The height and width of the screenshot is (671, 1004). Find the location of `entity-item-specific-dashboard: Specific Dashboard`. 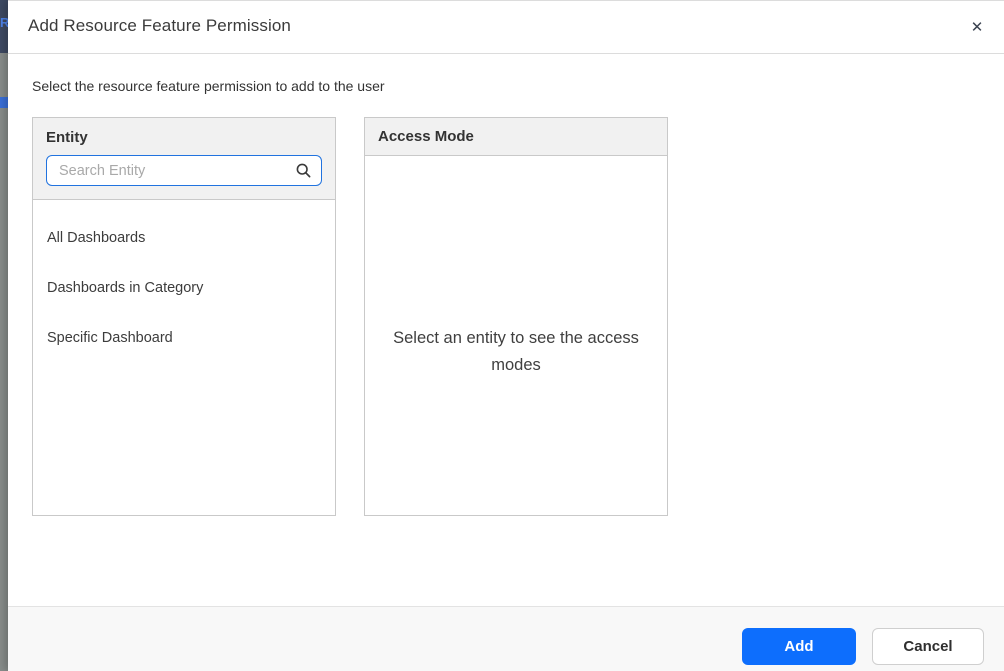

entity-item-specific-dashboard: Specific Dashboard is located at coordinates (184, 338).